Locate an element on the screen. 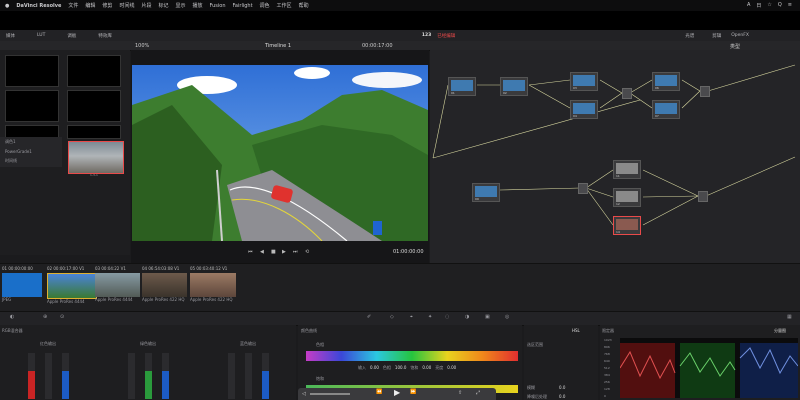 This screenshot has width=800, height=400. blur-value: 0.0 is located at coordinates (562, 387).